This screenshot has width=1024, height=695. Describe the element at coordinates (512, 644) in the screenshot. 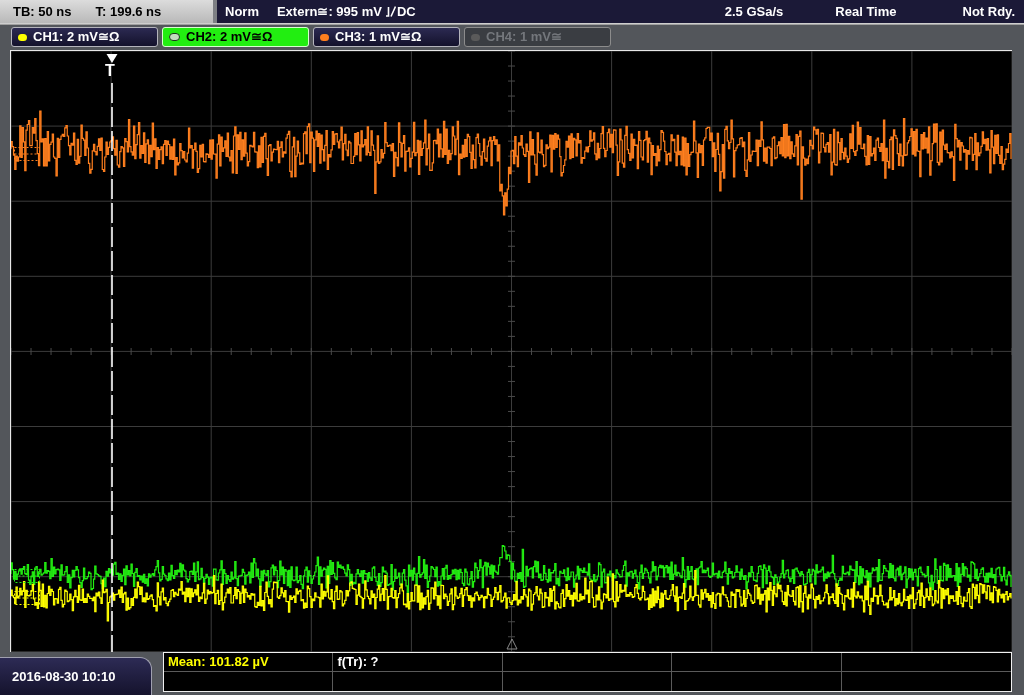

I see `position-marker-icon` at that location.